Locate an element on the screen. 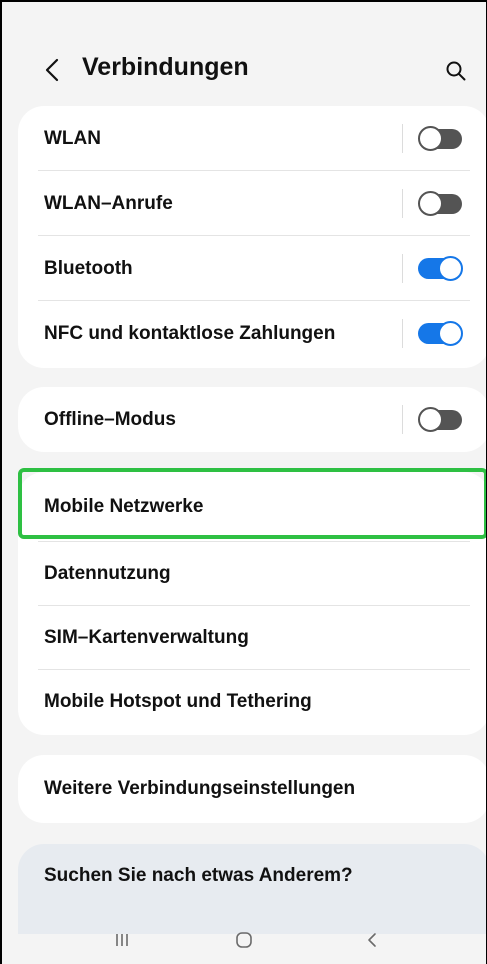  settings-item-nfc: NFC und kontaktlose Zahlungen is located at coordinates (252, 333).